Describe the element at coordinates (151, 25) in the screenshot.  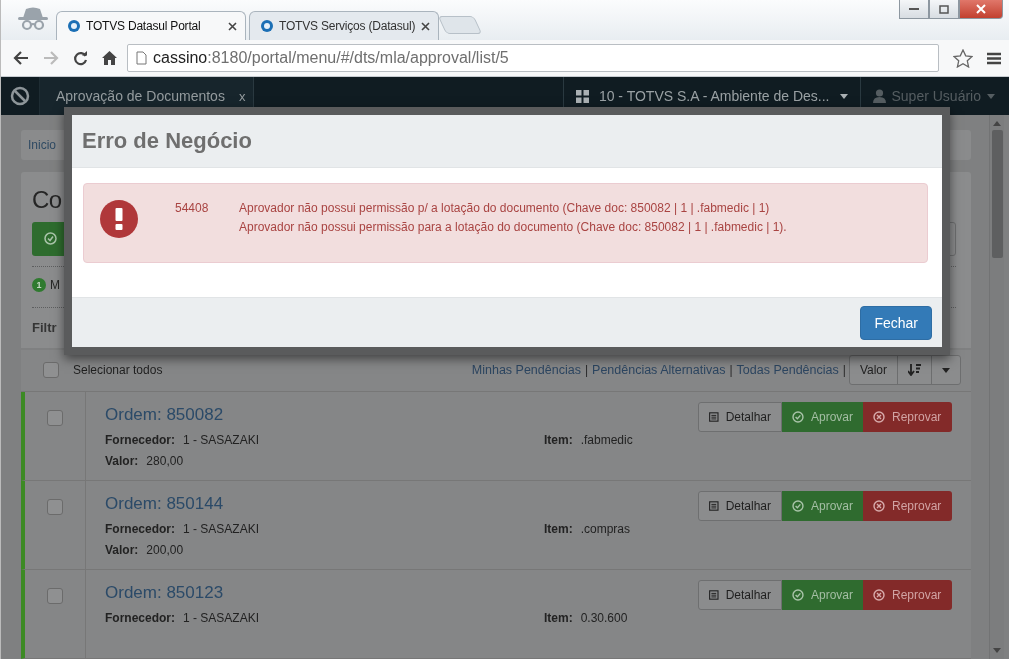
I see `browser-tab: TOTVS Datasul Portal` at that location.